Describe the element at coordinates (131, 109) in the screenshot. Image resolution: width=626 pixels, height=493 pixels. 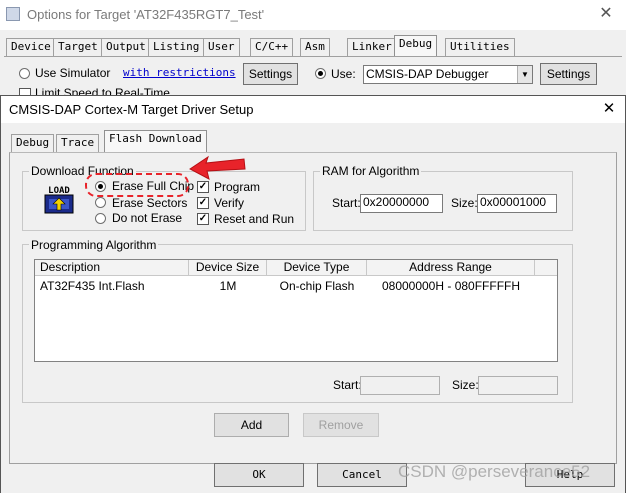
I see `dialog-title: CMSIS-DAP Cortex-M Target Driver Setup` at that location.